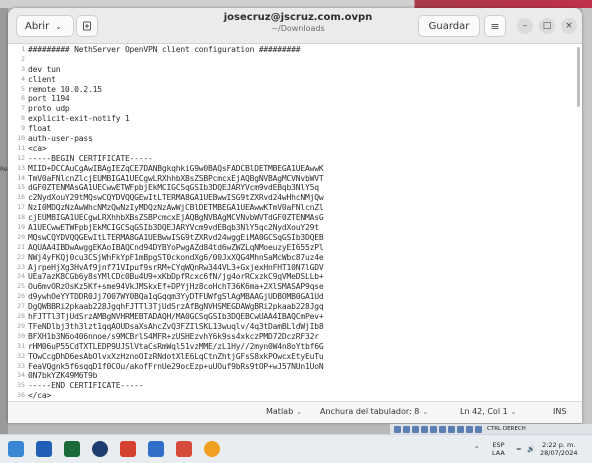 Image resolution: width=592 pixels, height=463 pixels. I want to click on desktop-background-right, so click(587, 221).